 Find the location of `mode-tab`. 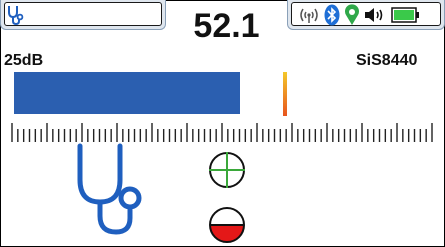

mode-tab is located at coordinates (83, 15).